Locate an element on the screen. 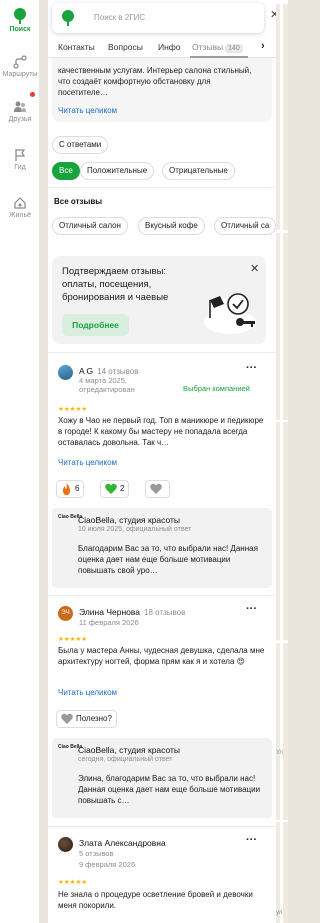 Image resolution: width=320 pixels, height=923 pixels. reaction-count: 6 is located at coordinates (77, 488).